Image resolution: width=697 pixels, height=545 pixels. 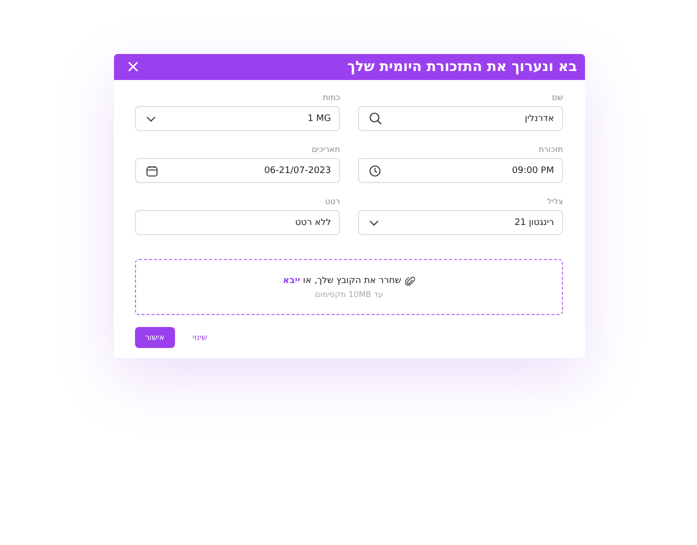 What do you see at coordinates (375, 170) in the screenshot?
I see `clock-icon` at bounding box center [375, 170].